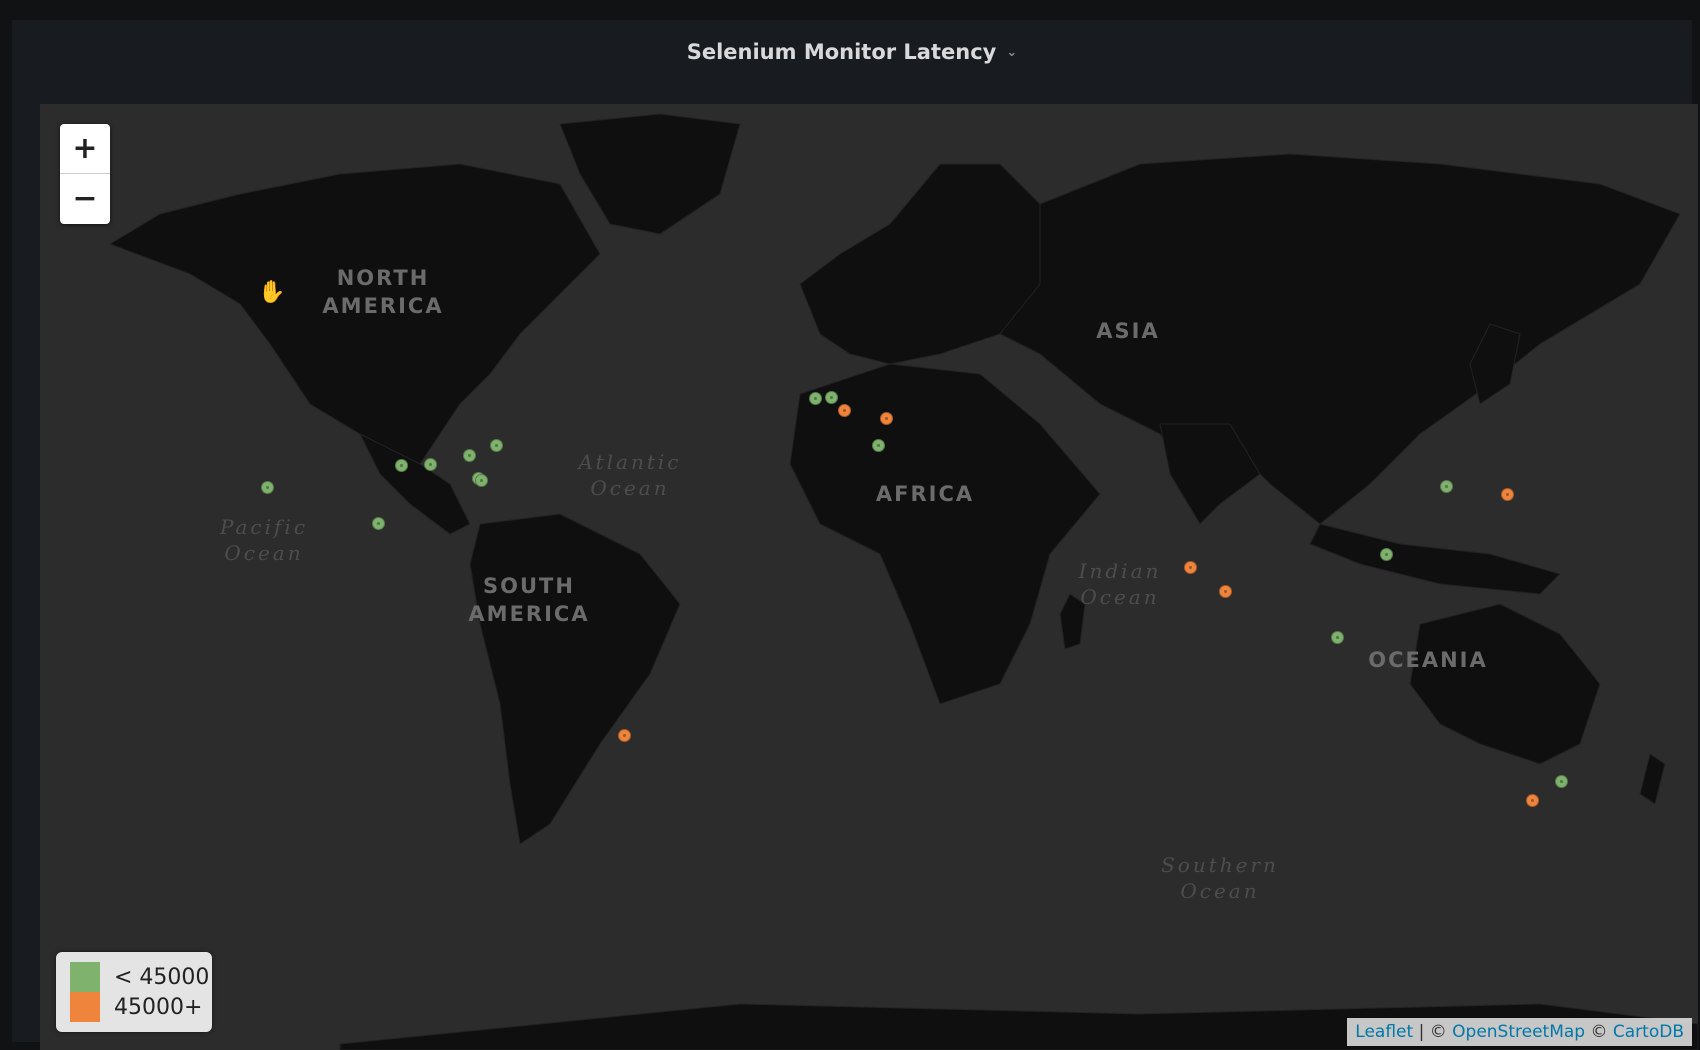 This screenshot has width=1700, height=1050. What do you see at coordinates (575, 679) in the screenshot?
I see `land-south-america` at bounding box center [575, 679].